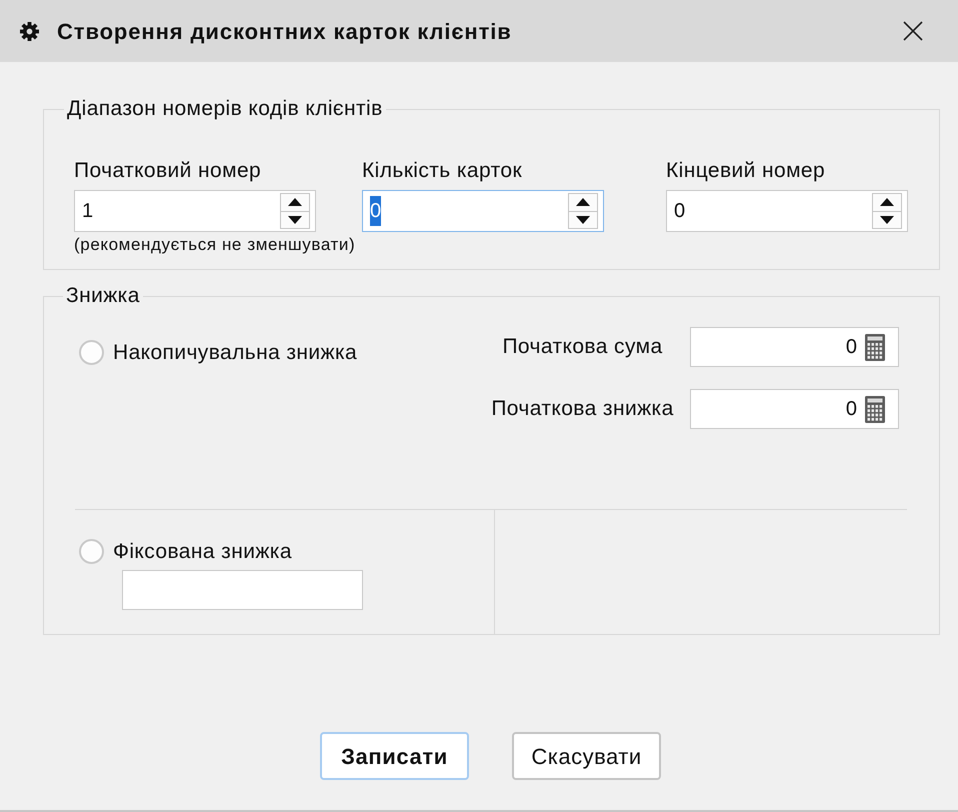  What do you see at coordinates (29, 31) in the screenshot?
I see `gear-icon` at bounding box center [29, 31].